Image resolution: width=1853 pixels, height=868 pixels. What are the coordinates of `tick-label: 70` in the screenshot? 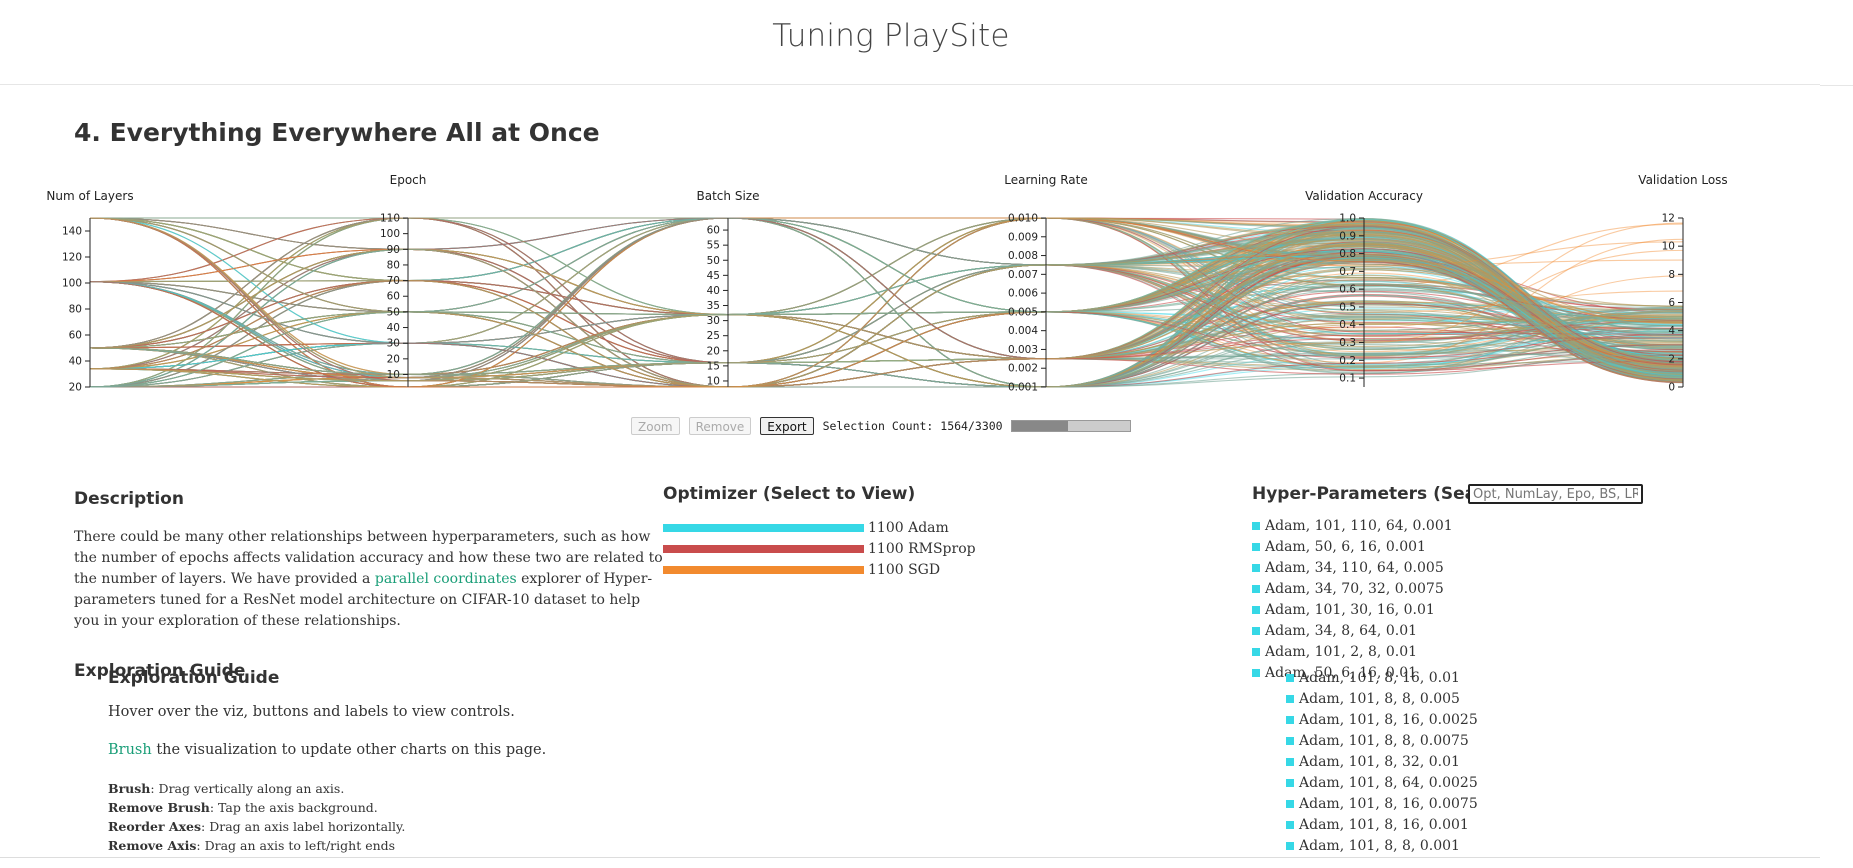 It's located at (393, 281).